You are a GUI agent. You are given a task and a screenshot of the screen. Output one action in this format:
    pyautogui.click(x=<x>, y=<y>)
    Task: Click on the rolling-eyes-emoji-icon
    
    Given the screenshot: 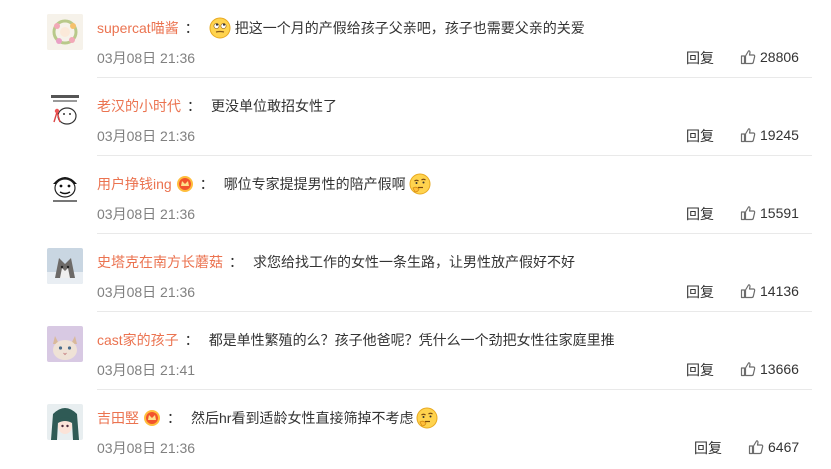 What is the action you would take?
    pyautogui.click(x=220, y=28)
    